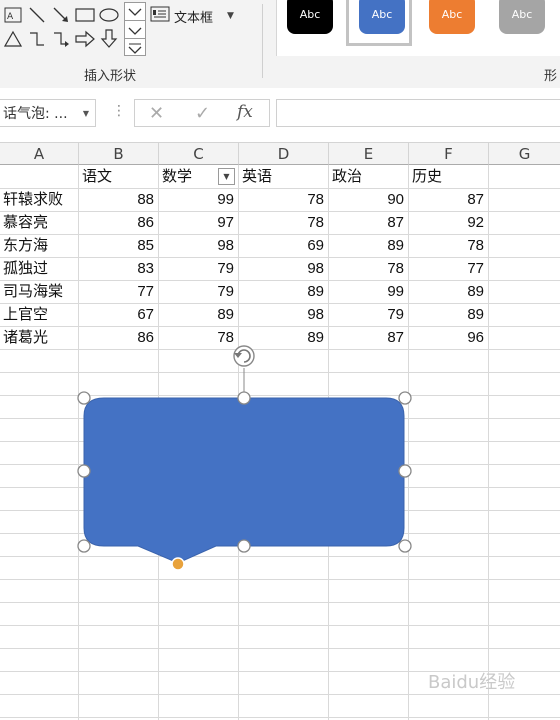 The width and height of the screenshot is (560, 720). Describe the element at coordinates (405, 546) in the screenshot. I see `resize-handle-bottom-right` at that location.